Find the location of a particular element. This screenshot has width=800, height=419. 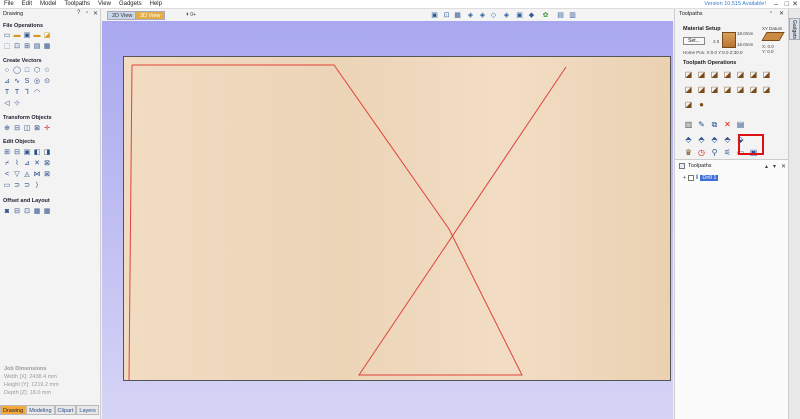

view-back-icon: ◆ is located at coordinates (531, 14).